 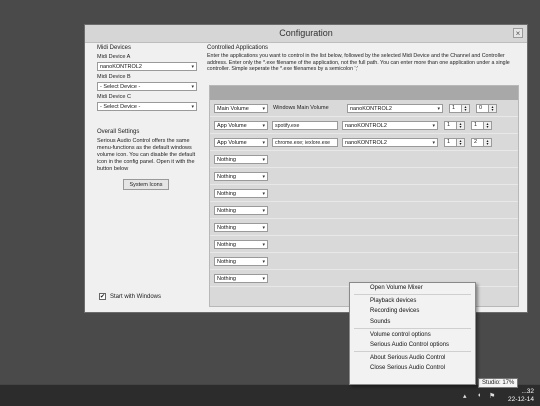 What do you see at coordinates (114, 48) in the screenshot?
I see `midi-devices-label: Midi Devices` at bounding box center [114, 48].